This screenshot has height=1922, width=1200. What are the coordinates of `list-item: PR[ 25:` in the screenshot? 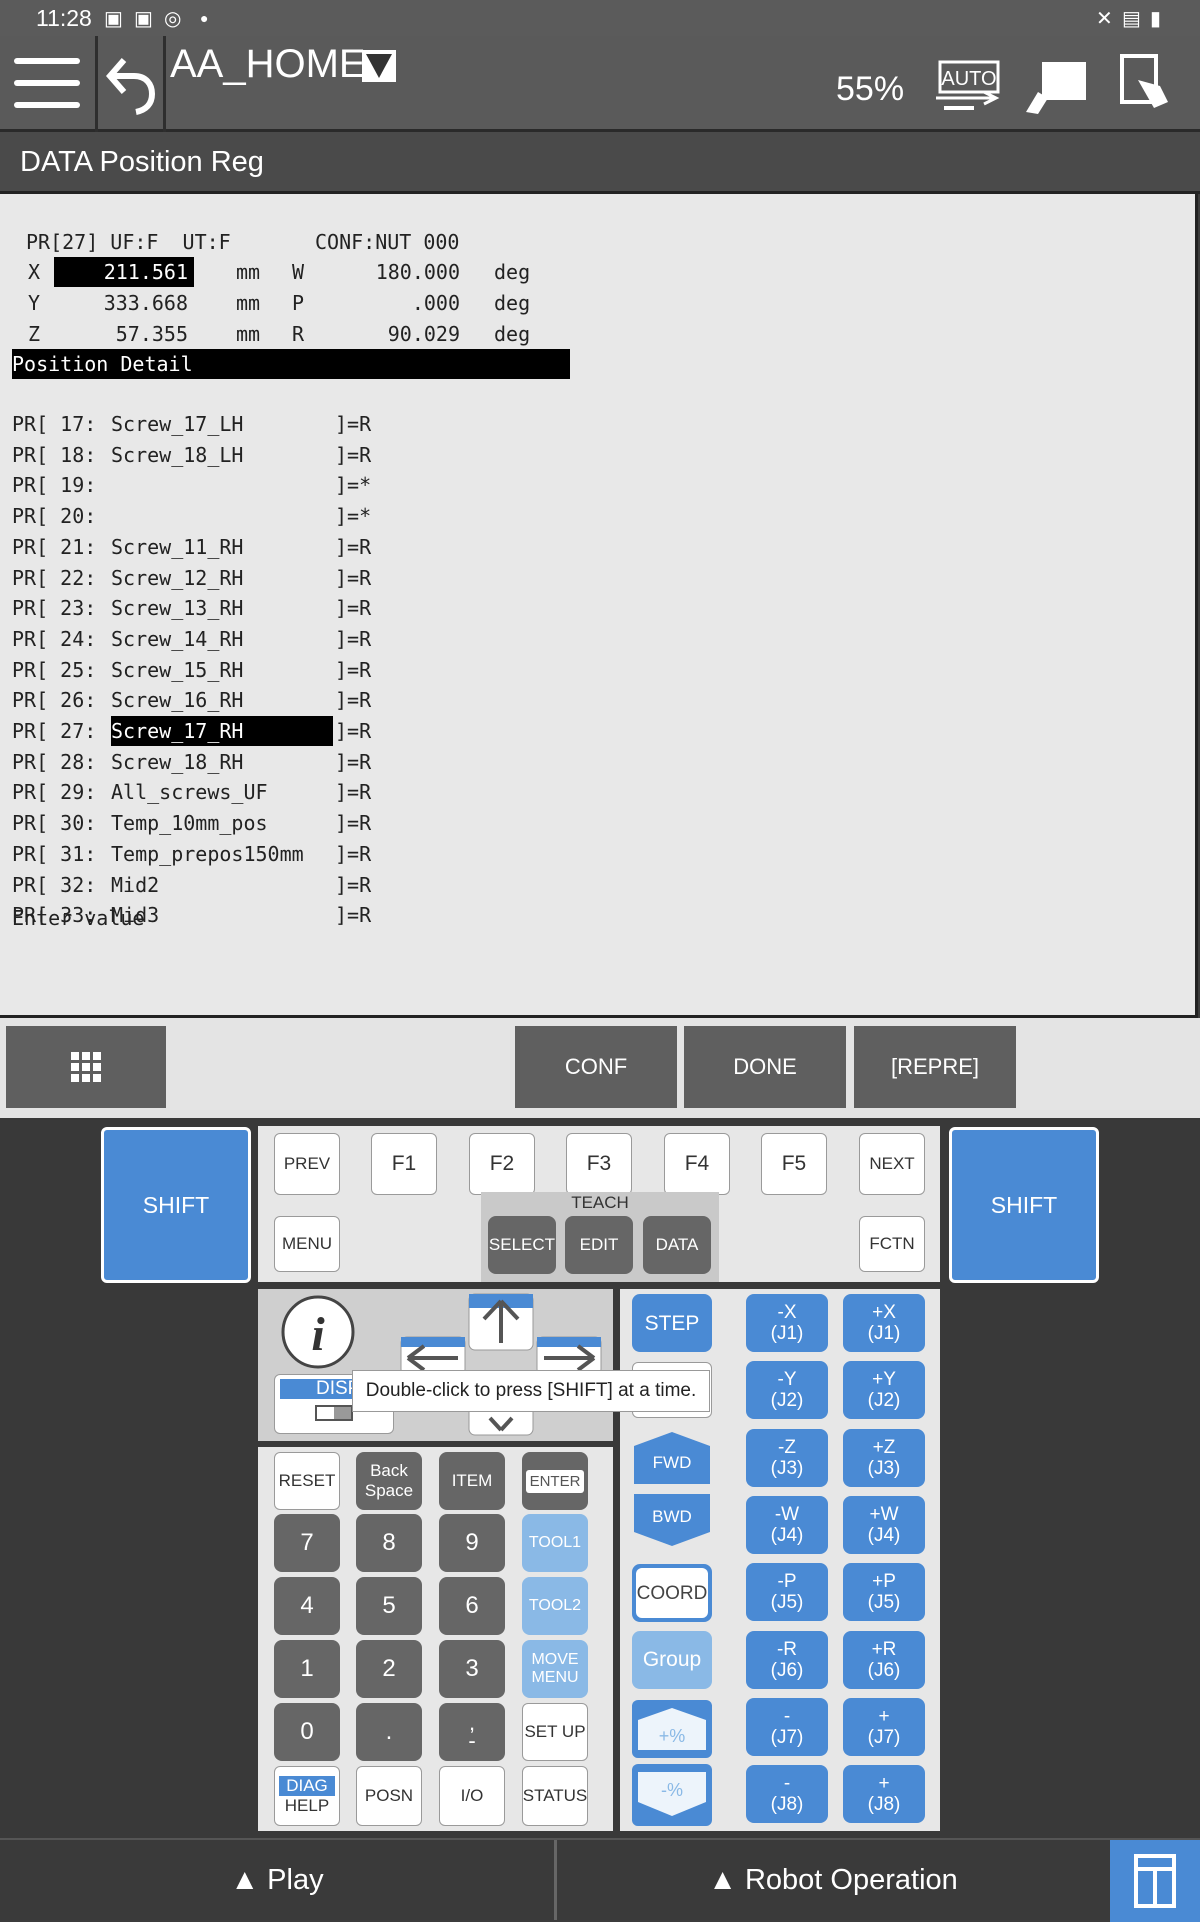 It's located at (54, 670).